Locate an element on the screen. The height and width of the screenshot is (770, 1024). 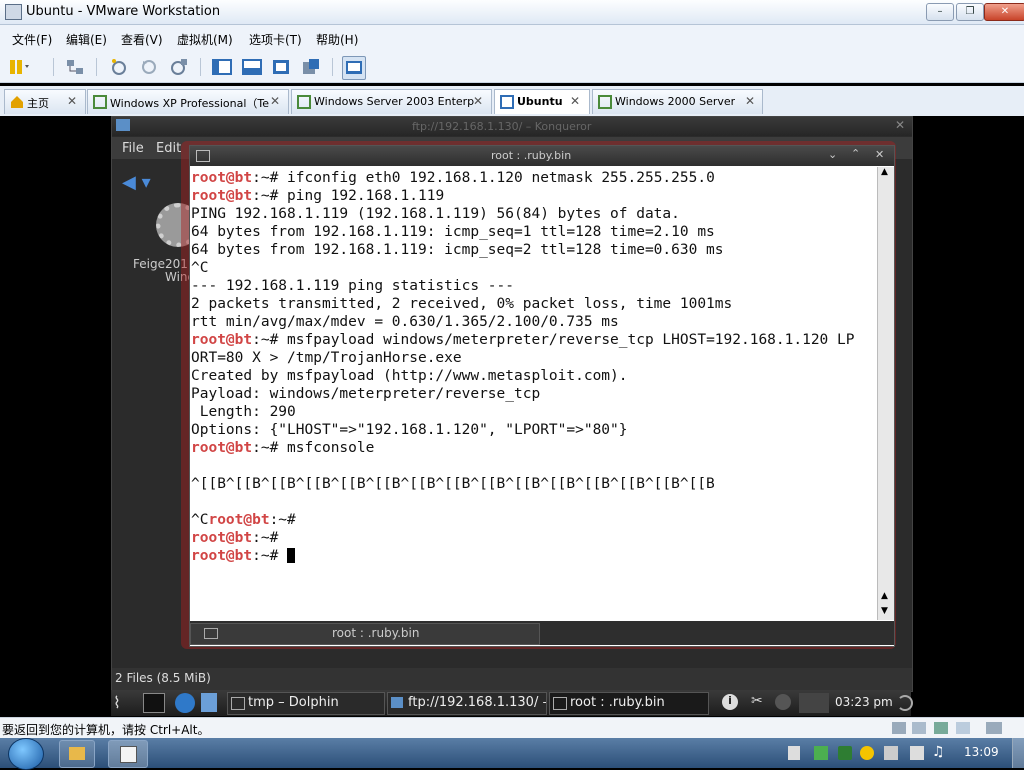
folder-icon is located at coordinates (123, 125).